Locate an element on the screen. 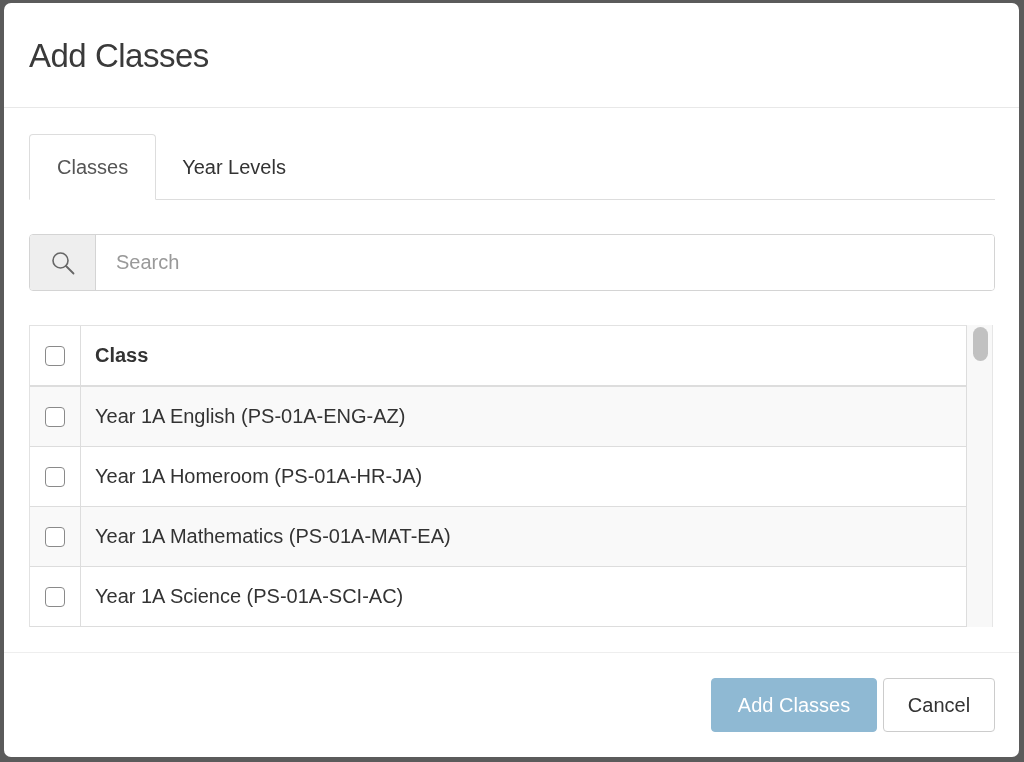  search-field: Search is located at coordinates (512, 262).